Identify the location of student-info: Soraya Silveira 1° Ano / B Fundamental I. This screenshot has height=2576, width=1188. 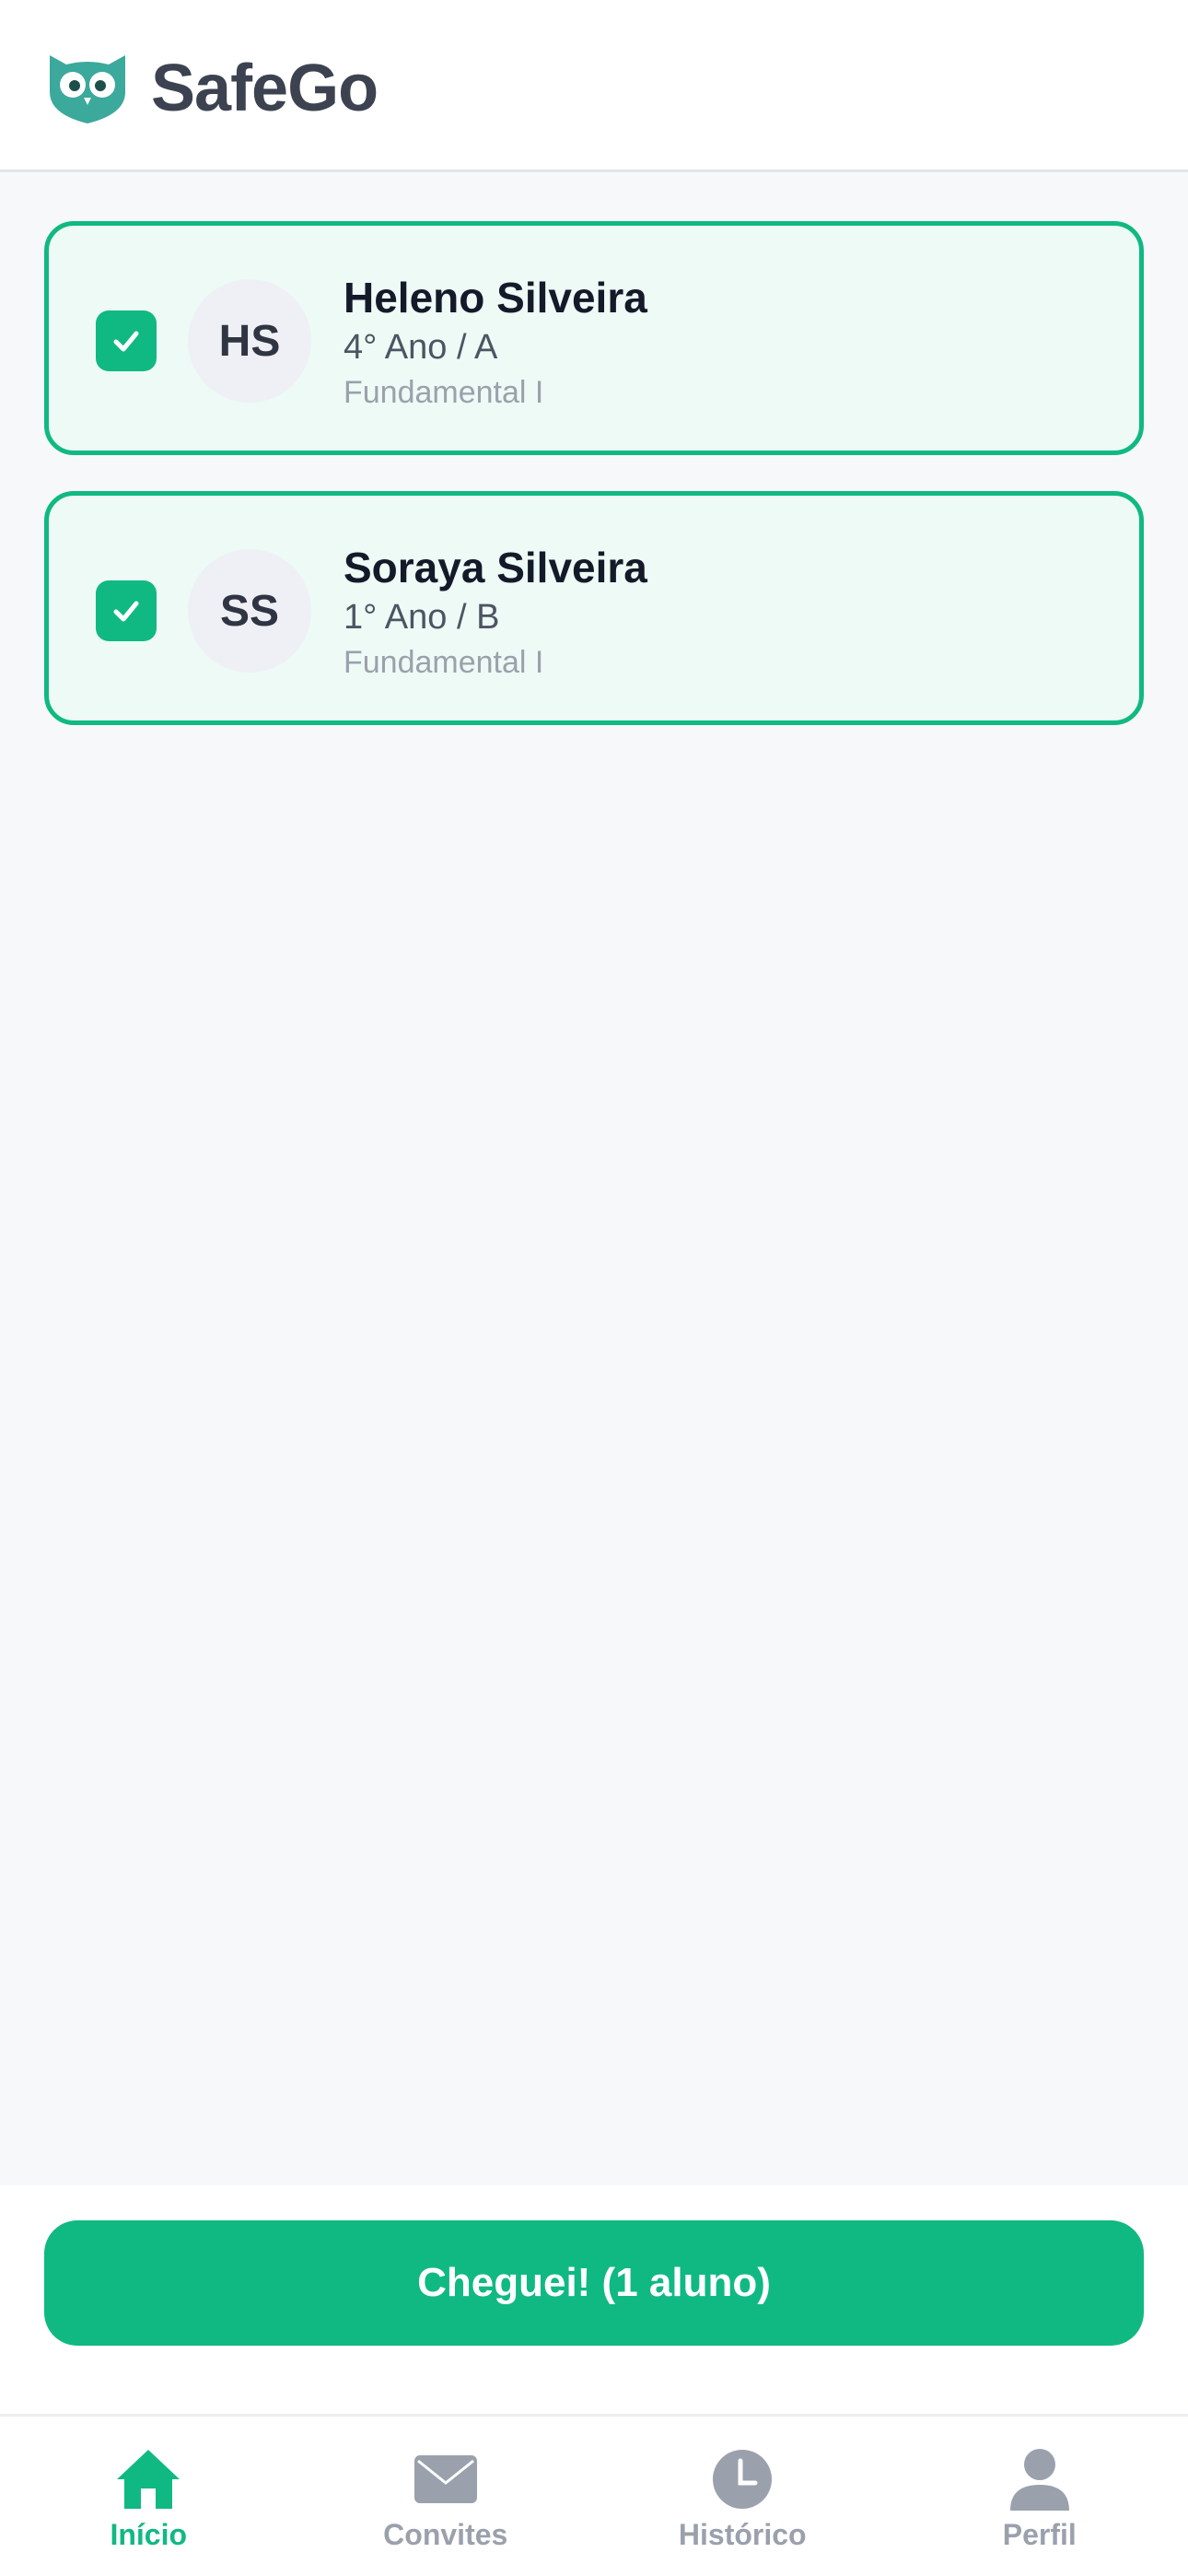
(496, 613).